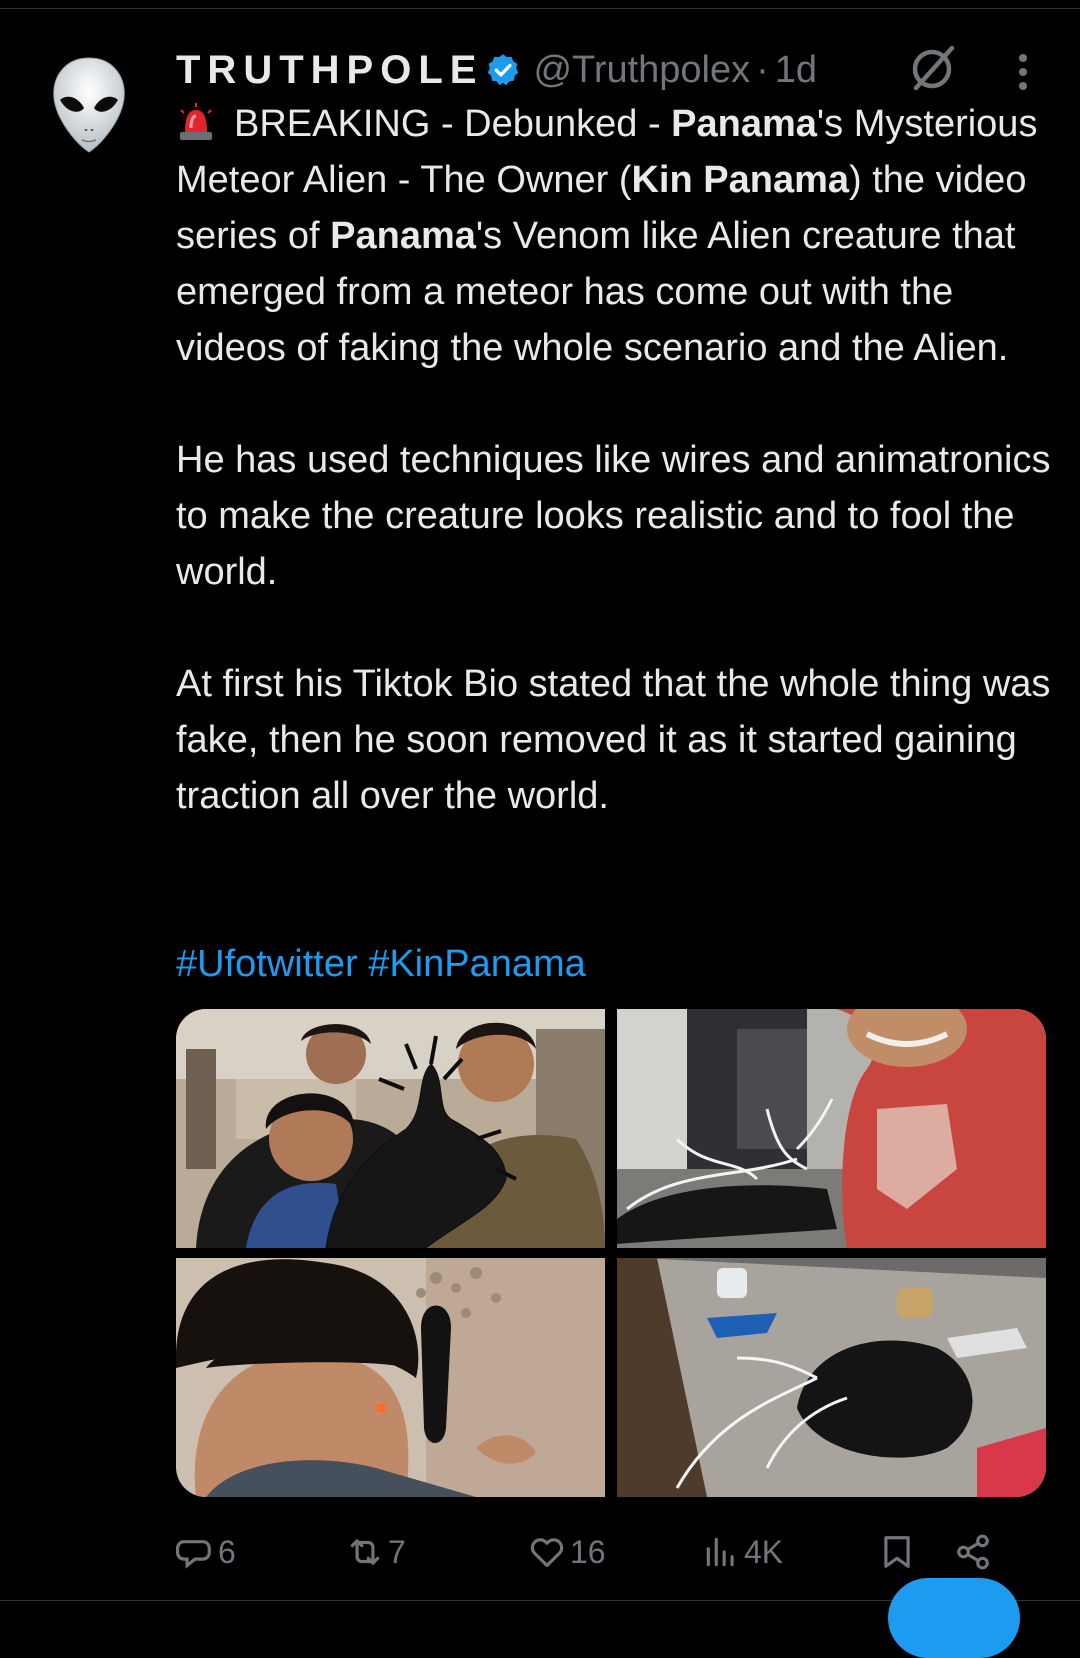 The image size is (1080, 1658). Describe the element at coordinates (227, 1551) in the screenshot. I see `reply-count: 6` at that location.